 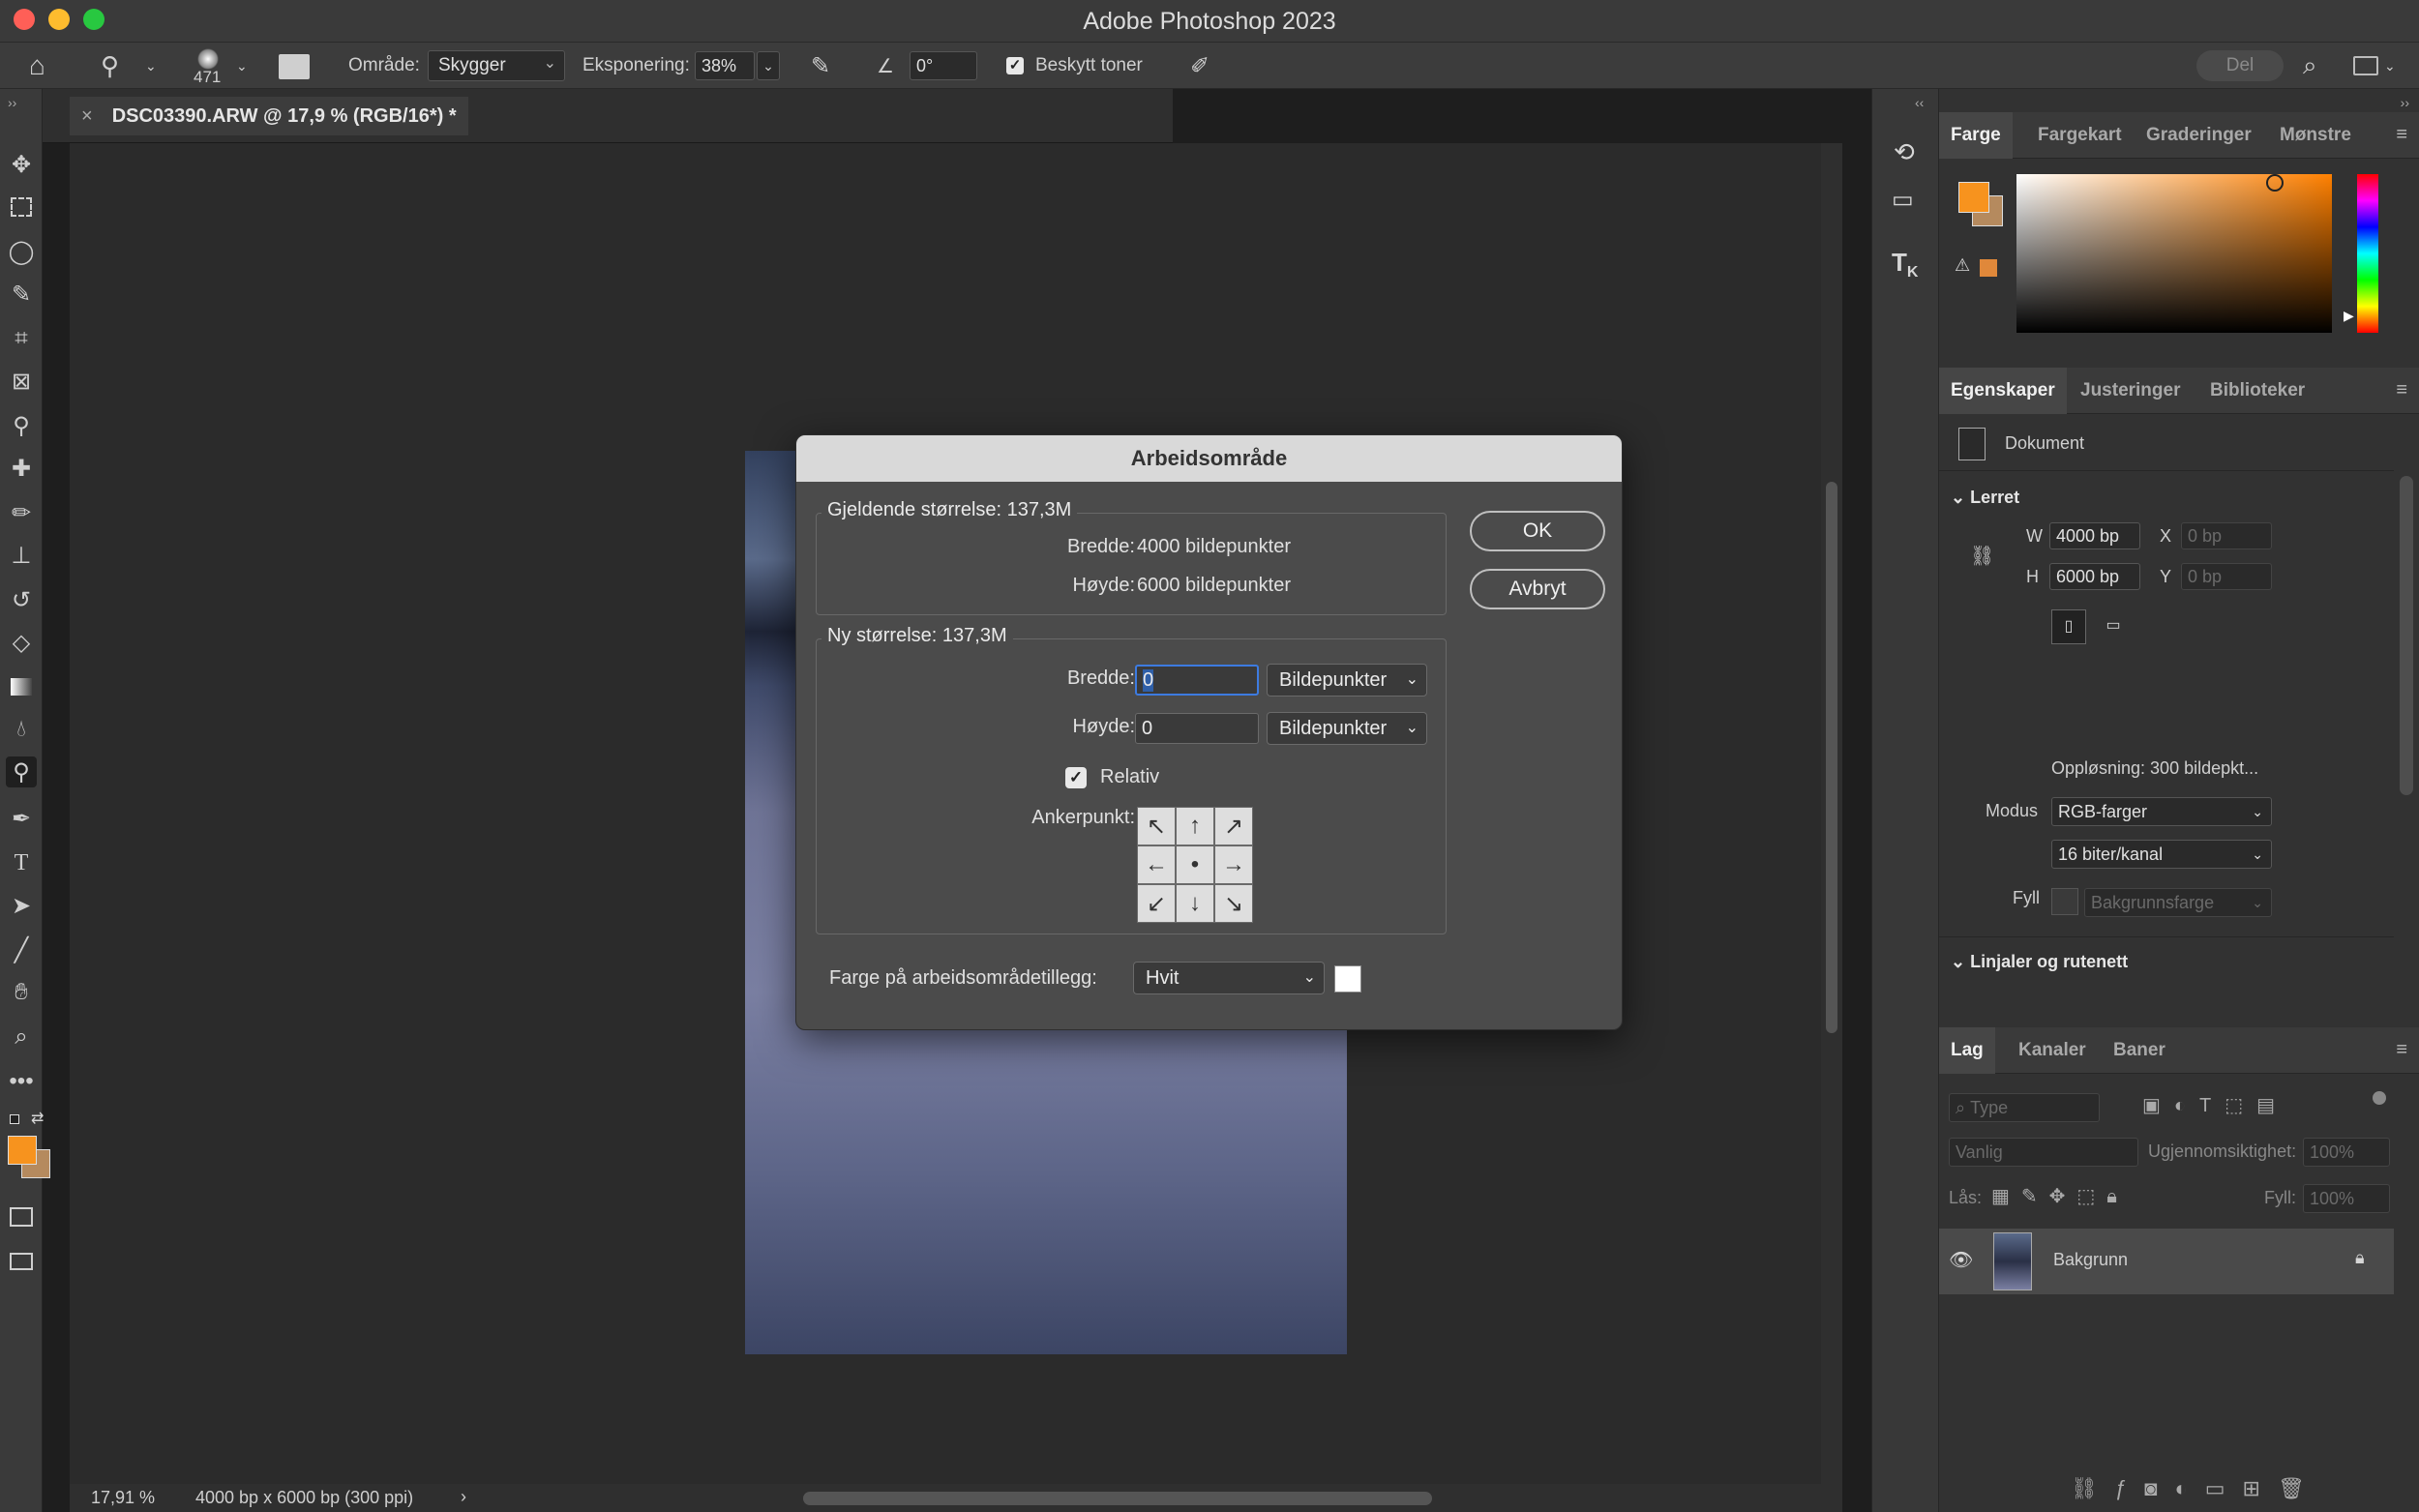 What do you see at coordinates (22, 1081) in the screenshot?
I see `more-tools-icon: •••` at bounding box center [22, 1081].